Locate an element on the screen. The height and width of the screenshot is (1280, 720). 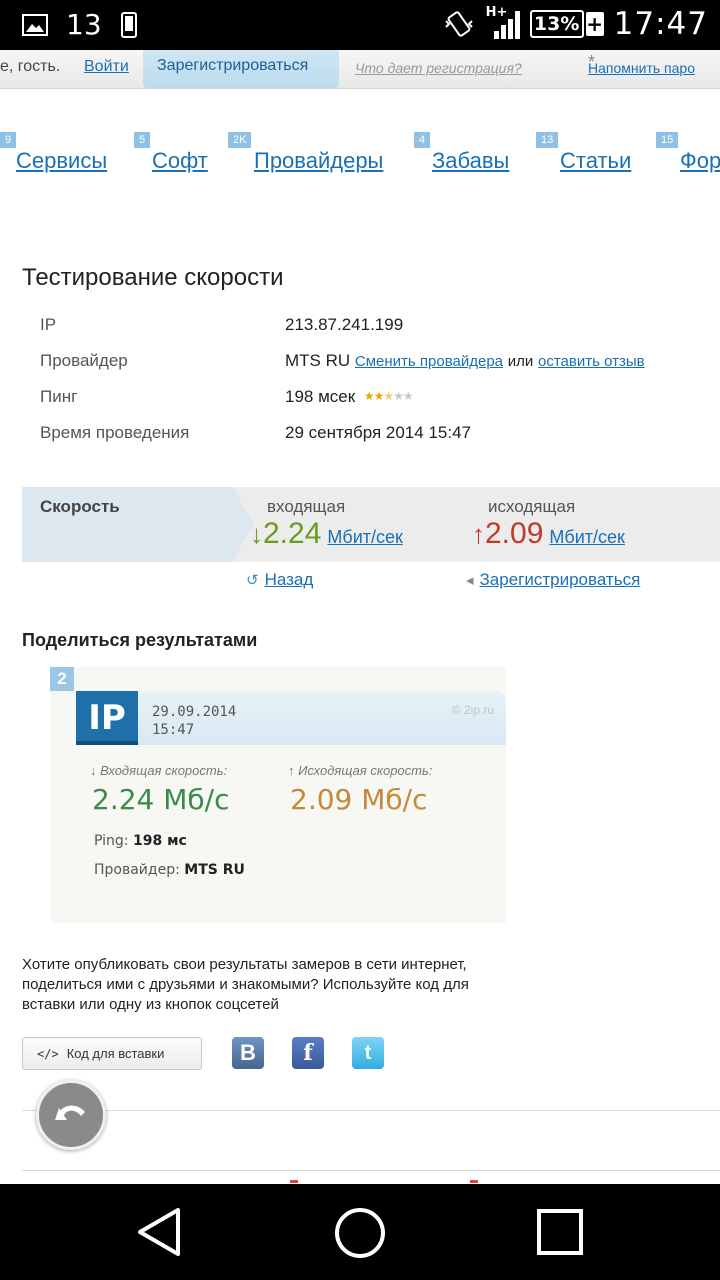
outgoing-label: исходящая is located at coordinates (532, 506).